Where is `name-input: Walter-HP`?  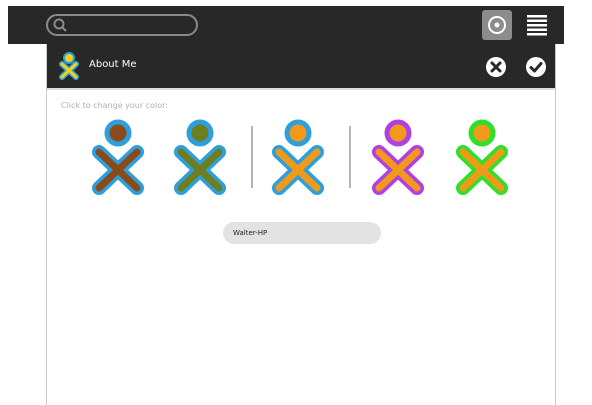
name-input: Walter-HP is located at coordinates (302, 233).